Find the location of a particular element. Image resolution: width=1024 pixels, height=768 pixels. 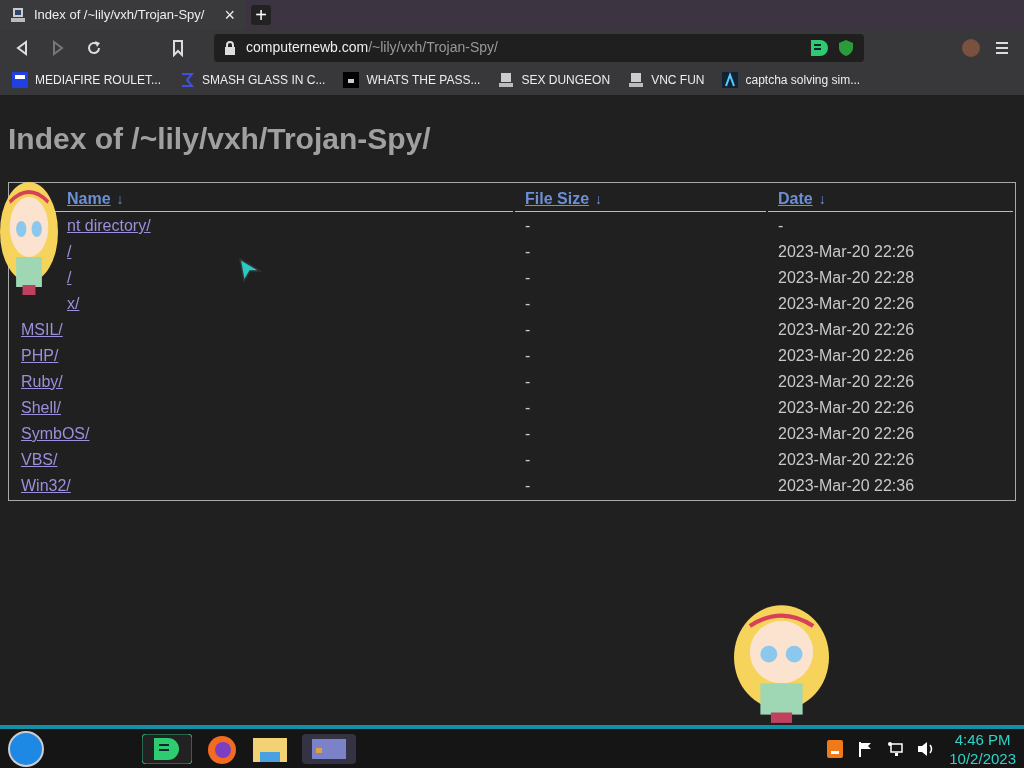

clock: 4:46 PM 10/2/2023 is located at coordinates (982, 748).